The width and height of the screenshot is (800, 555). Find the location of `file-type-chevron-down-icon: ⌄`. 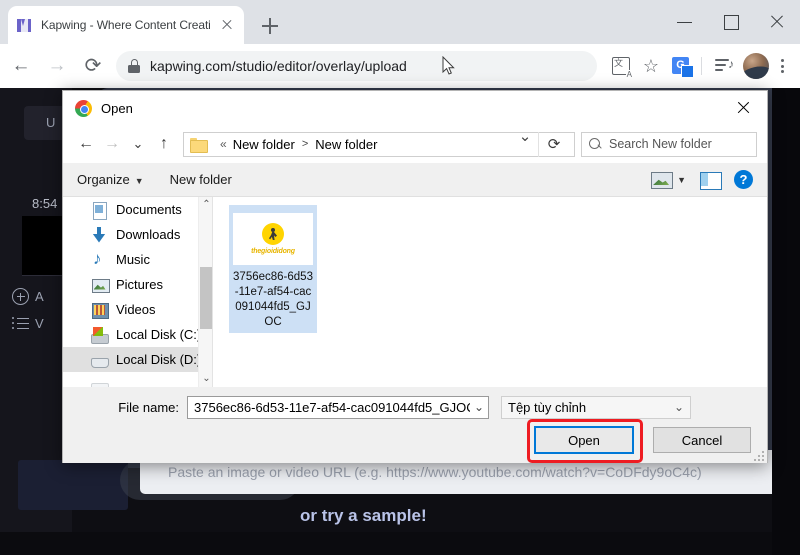

file-type-chevron-down-icon: ⌄ is located at coordinates (678, 407).